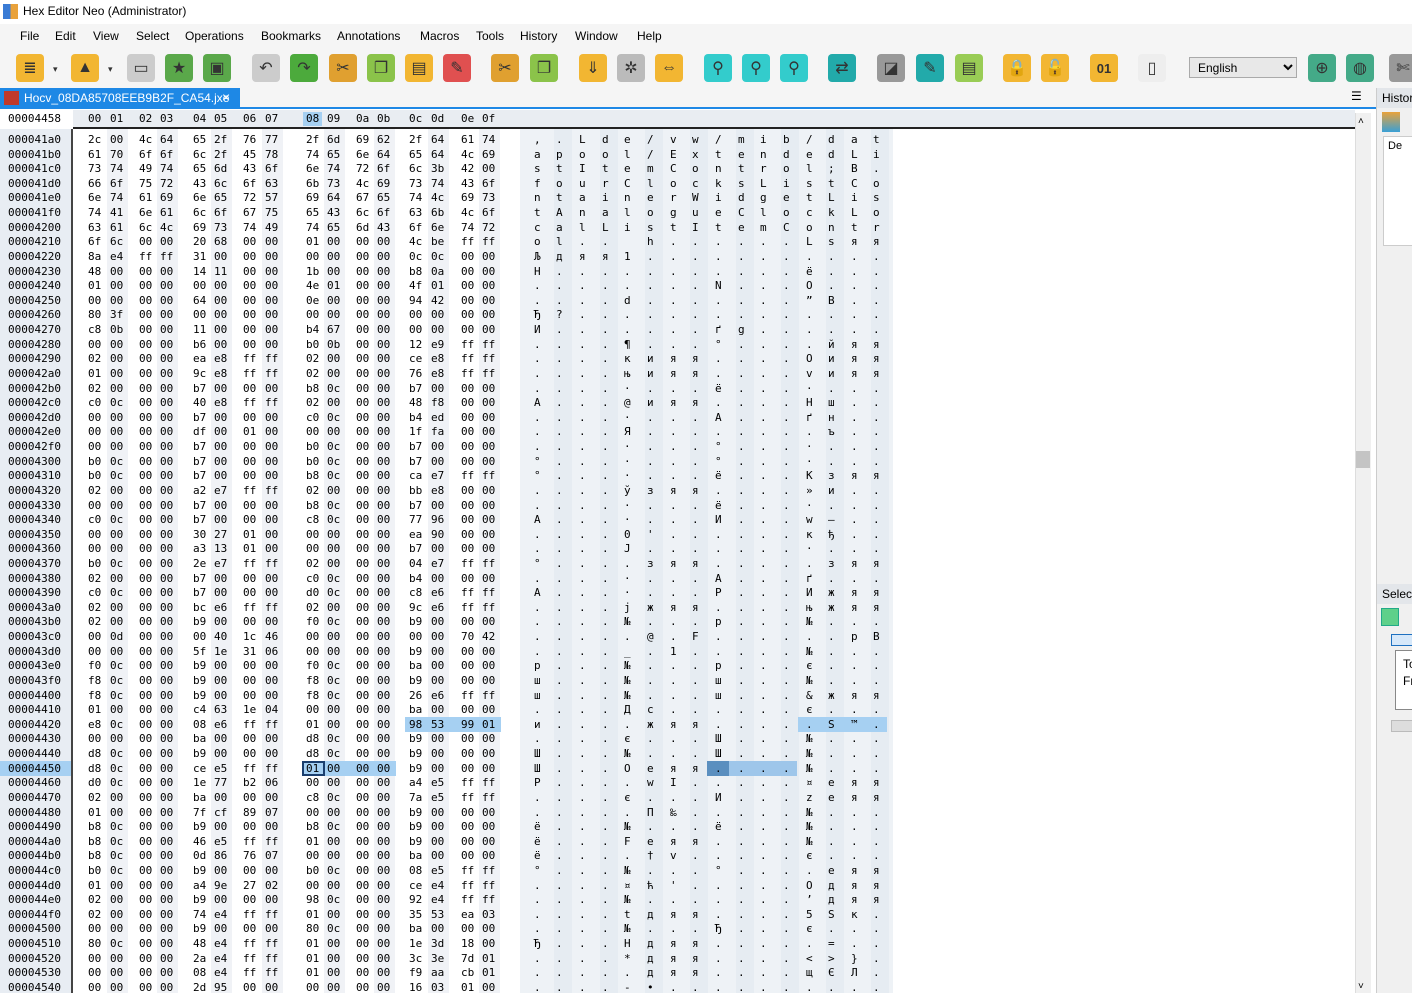 The height and width of the screenshot is (995, 1412). I want to click on hex-byte: 0c, so click(333, 754).